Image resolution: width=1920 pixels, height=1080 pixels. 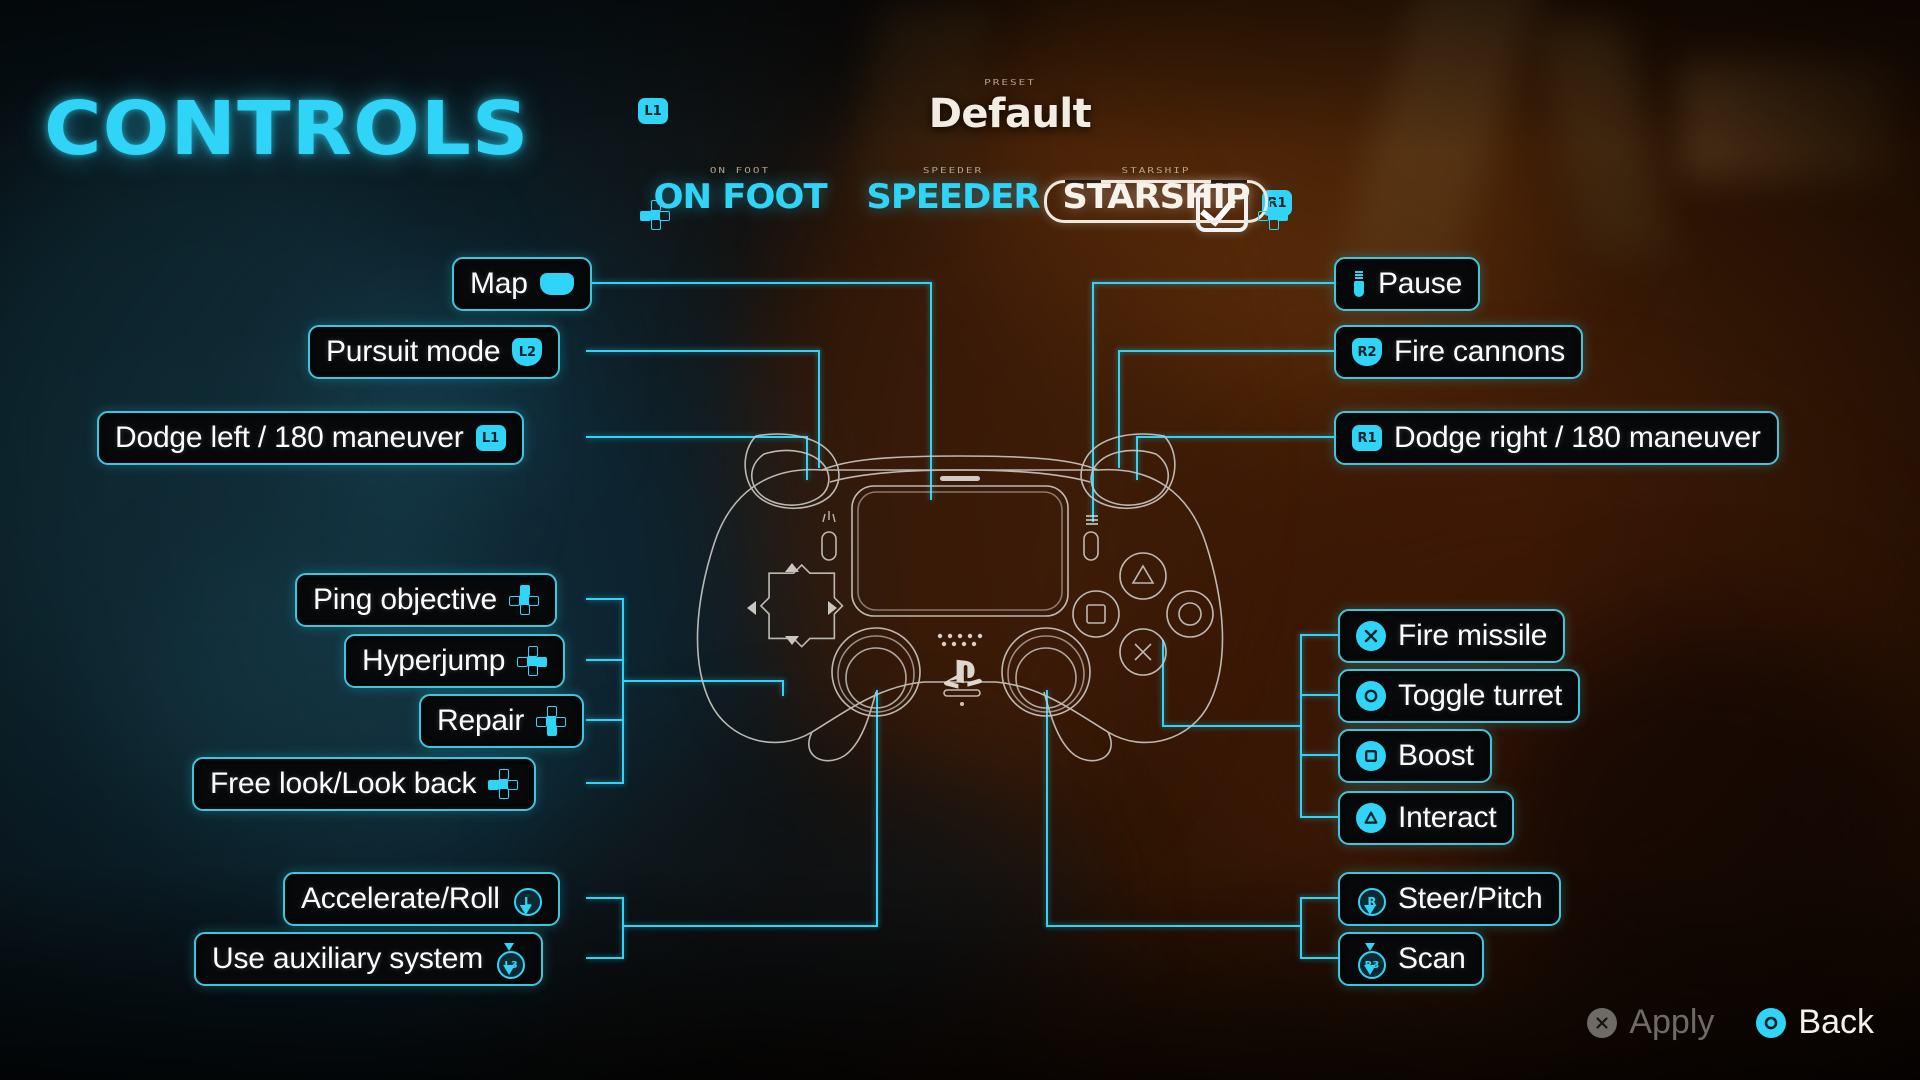 I want to click on tab-on-foot-caption: ON FOOT, so click(x=740, y=170).